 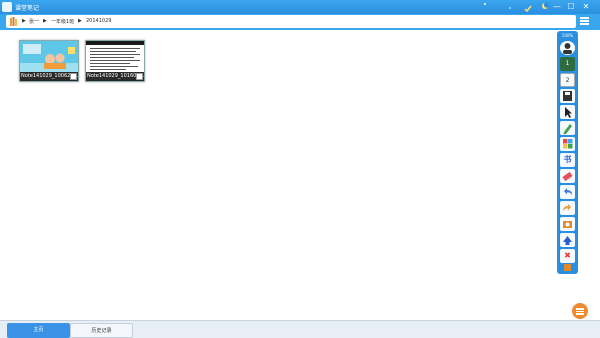 I want to click on export-icon, so click(x=567, y=240).